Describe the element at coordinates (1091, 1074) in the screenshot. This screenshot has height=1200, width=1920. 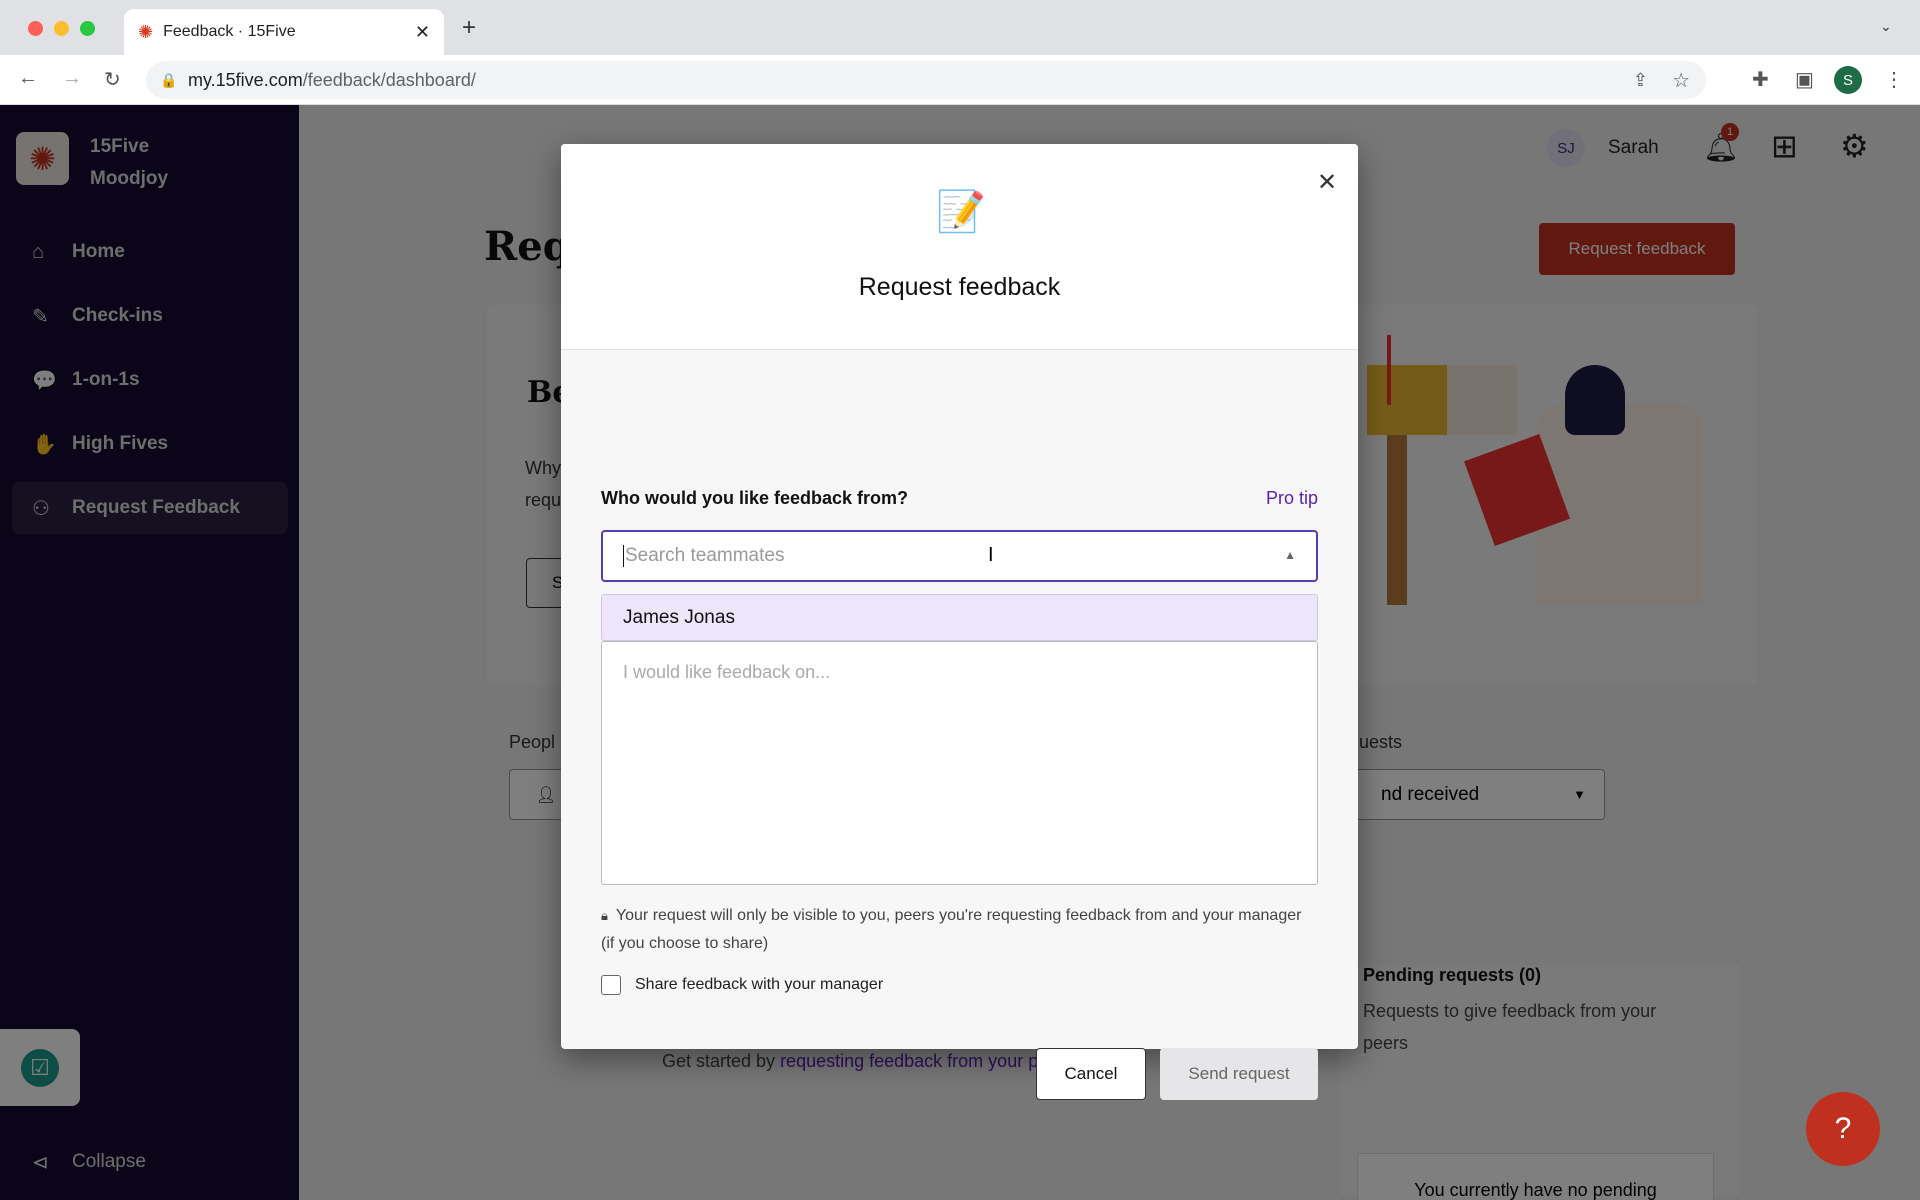
I see `cancel-button: Cancel` at that location.